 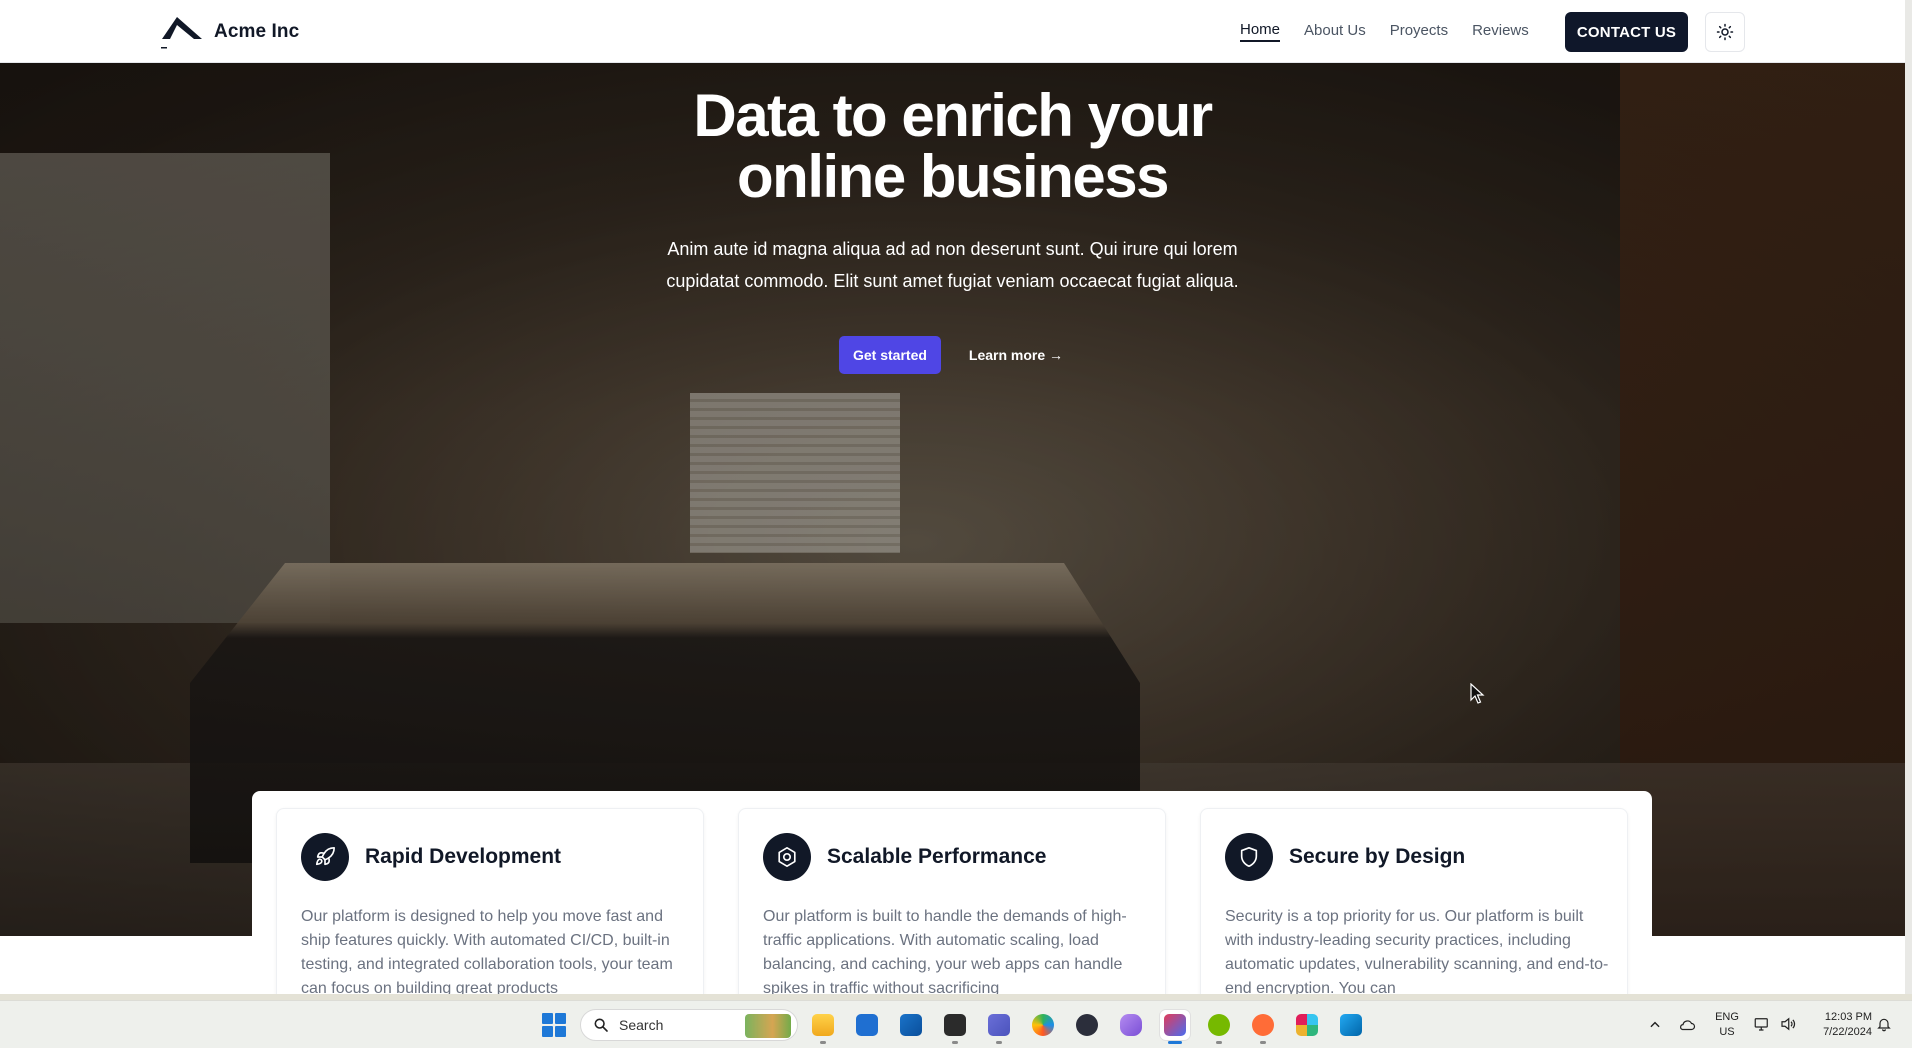 What do you see at coordinates (1727, 1032) in the screenshot?
I see `lang-region: US` at bounding box center [1727, 1032].